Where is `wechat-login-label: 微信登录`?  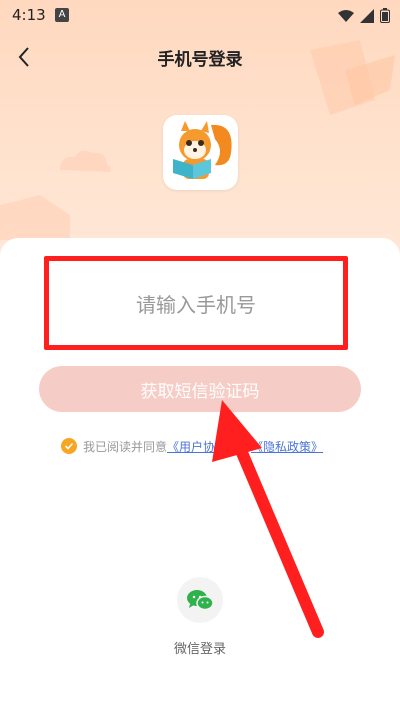 wechat-login-label: 微信登录 is located at coordinates (199, 649).